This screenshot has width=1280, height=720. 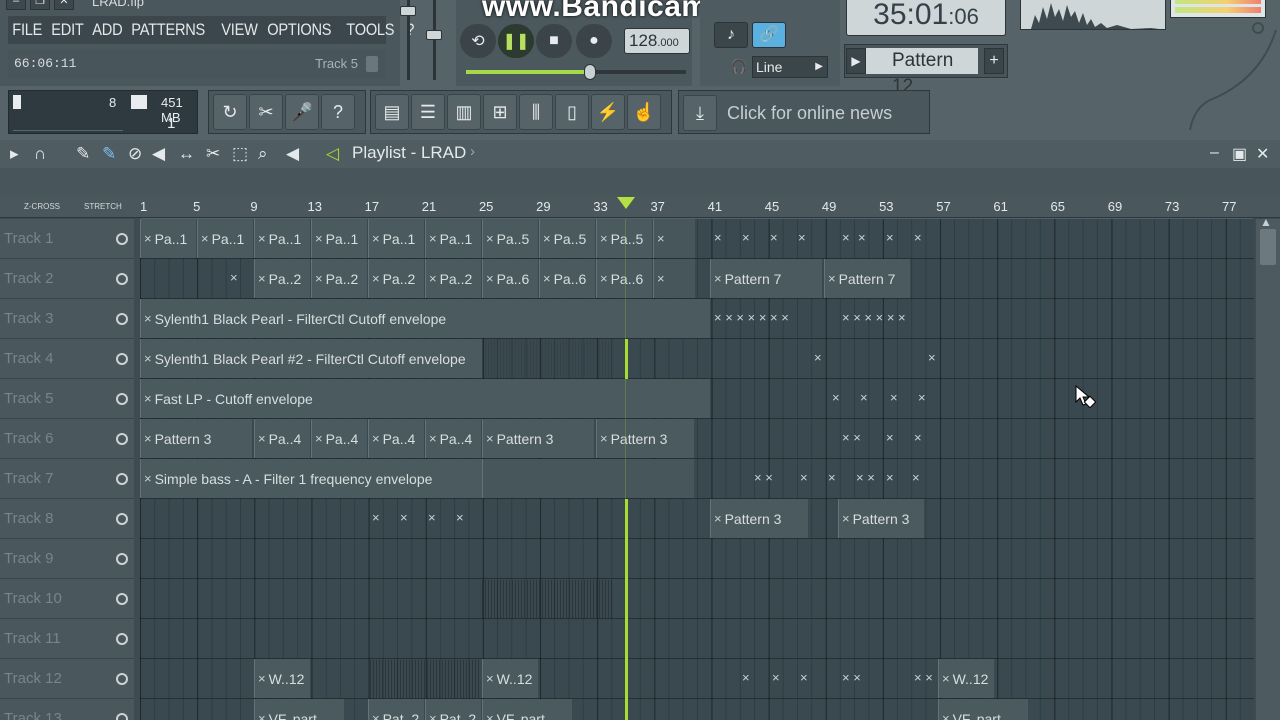 What do you see at coordinates (1239, 154) in the screenshot?
I see `maximize-playlist-button: ▣` at bounding box center [1239, 154].